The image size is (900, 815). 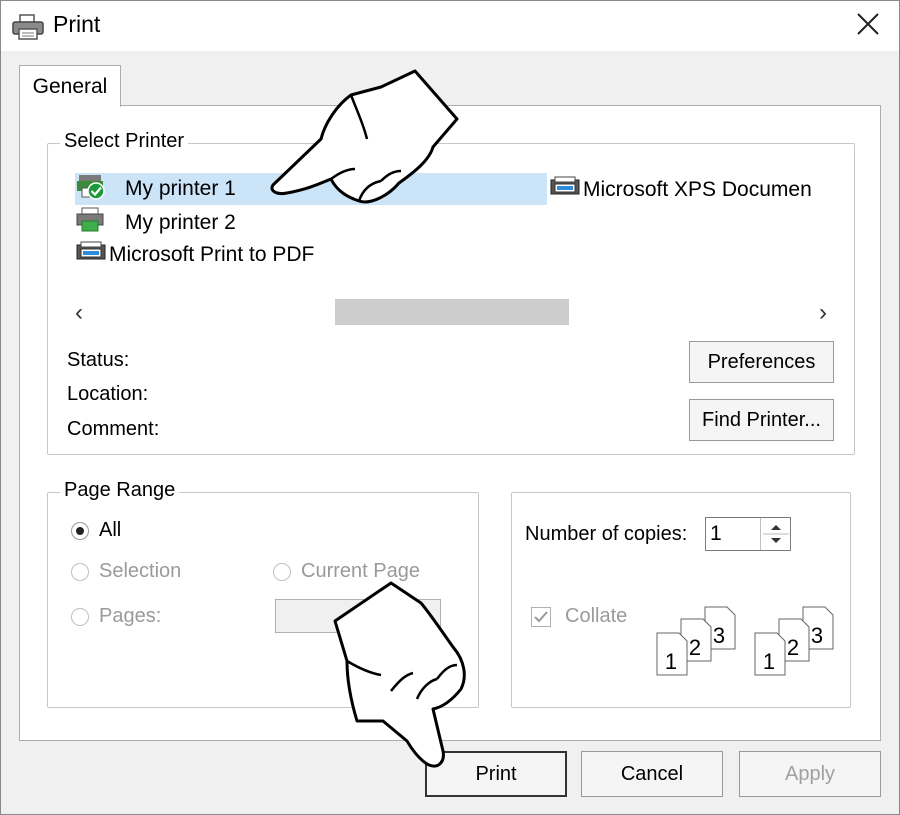 What do you see at coordinates (108, 394) in the screenshot?
I see `location-label: Location:` at bounding box center [108, 394].